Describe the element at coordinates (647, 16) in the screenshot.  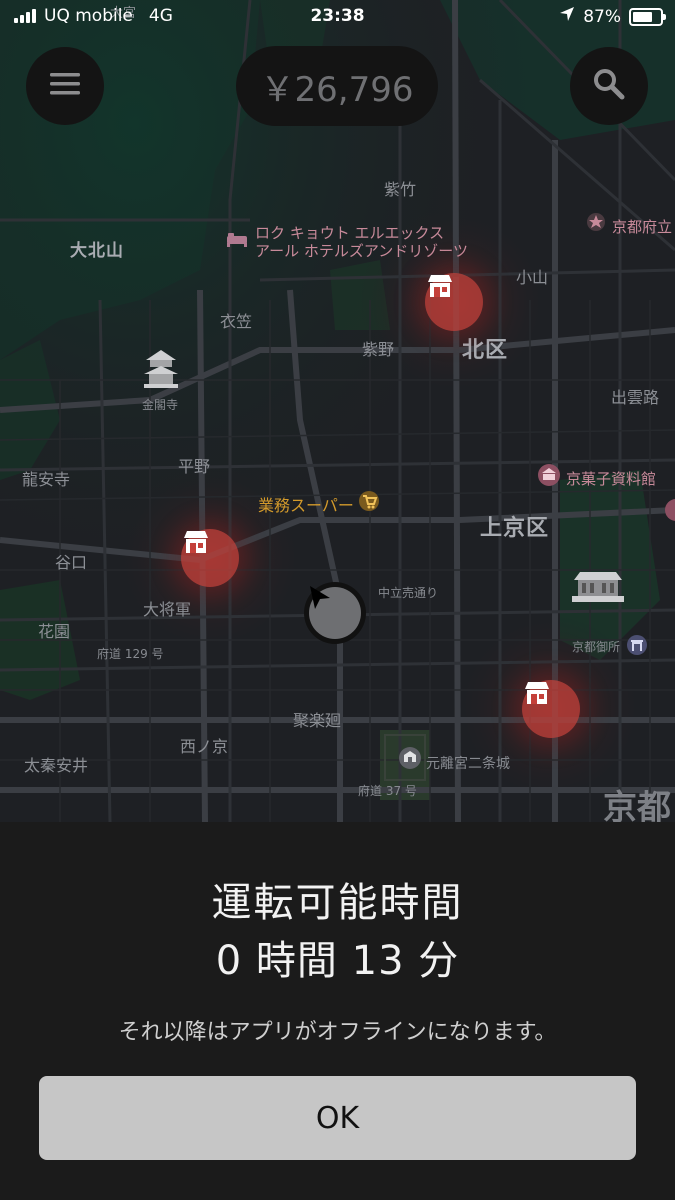
I see `battery-icon` at that location.